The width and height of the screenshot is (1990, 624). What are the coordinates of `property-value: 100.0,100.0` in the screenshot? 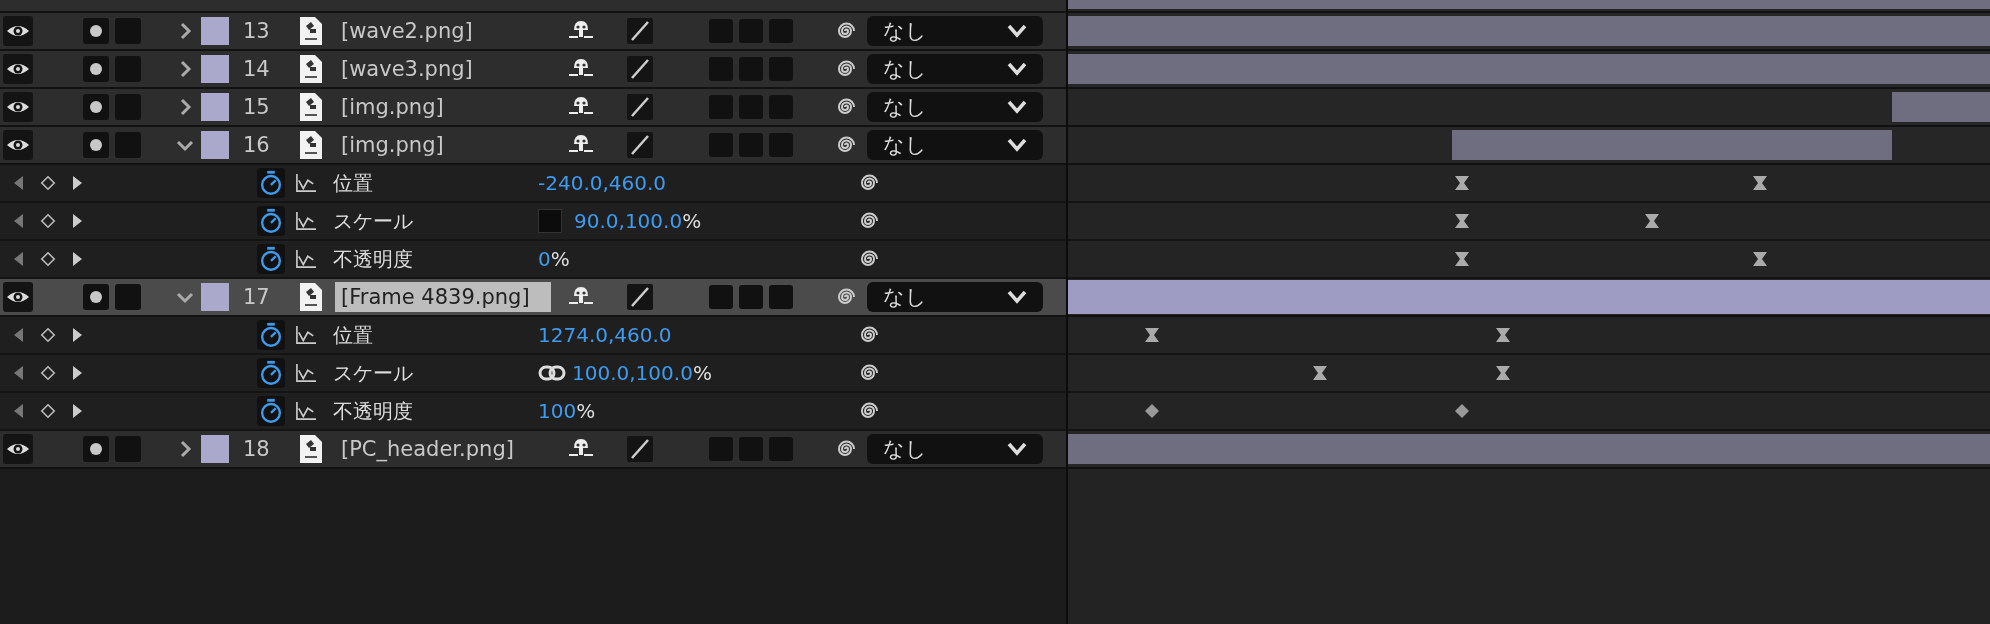 It's located at (632, 373).